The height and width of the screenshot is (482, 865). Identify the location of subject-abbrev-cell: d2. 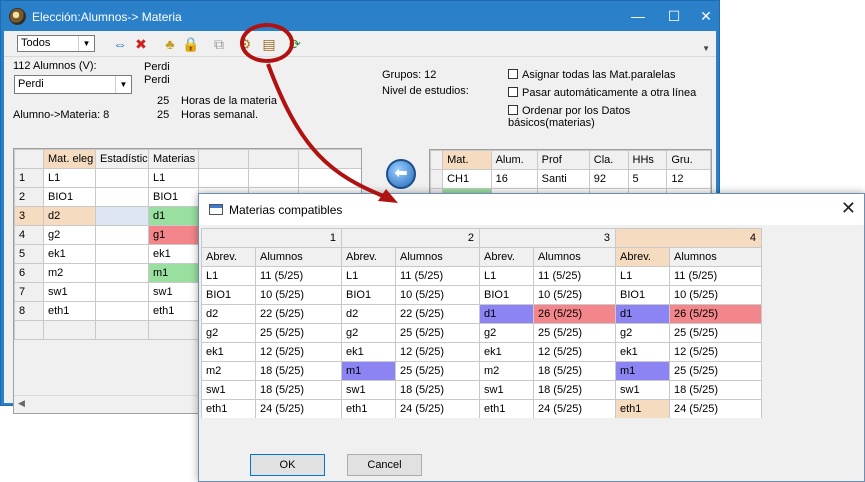
(228, 314).